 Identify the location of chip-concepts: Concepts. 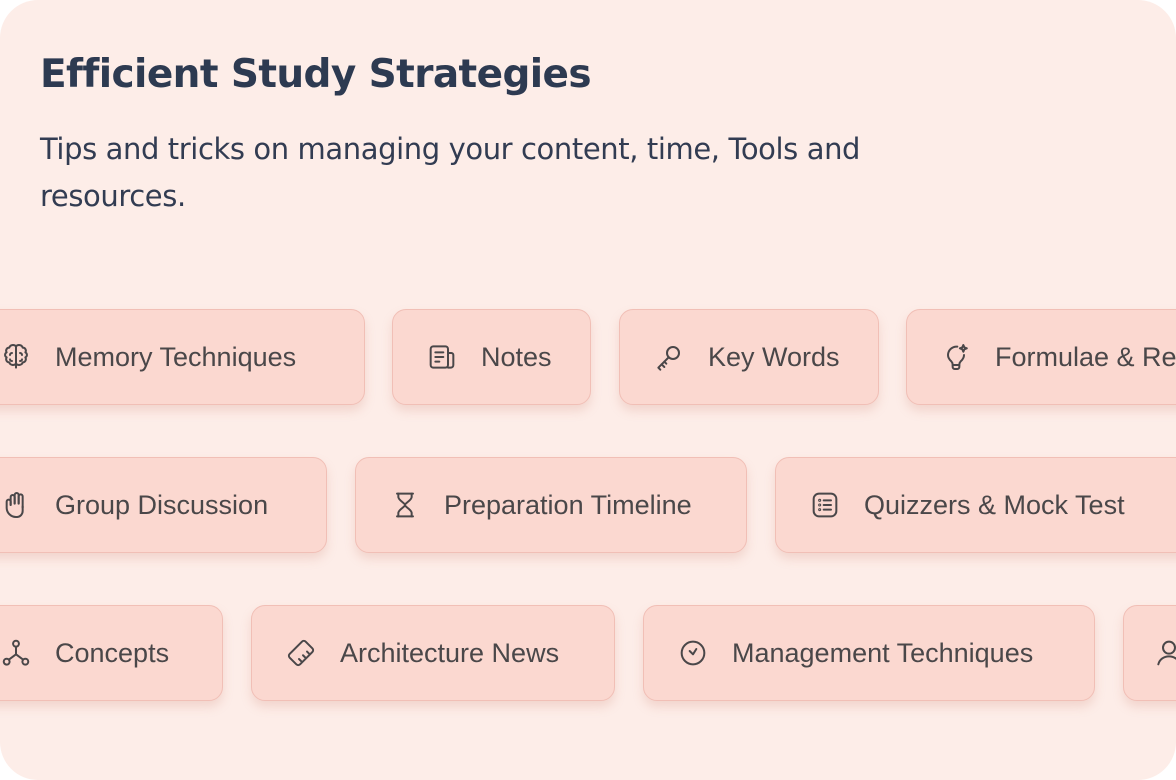
(111, 653).